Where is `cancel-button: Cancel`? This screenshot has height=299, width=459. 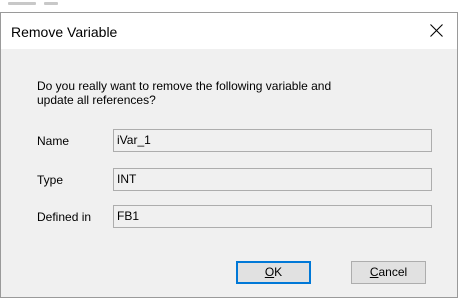 cancel-button: Cancel is located at coordinates (388, 272).